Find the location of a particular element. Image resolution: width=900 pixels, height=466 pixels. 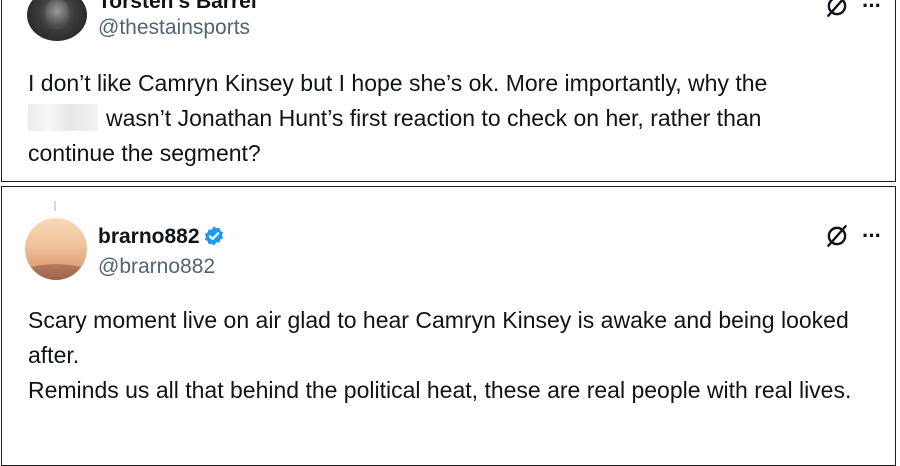

display-name: Torsten's Barrel is located at coordinates (177, 7).